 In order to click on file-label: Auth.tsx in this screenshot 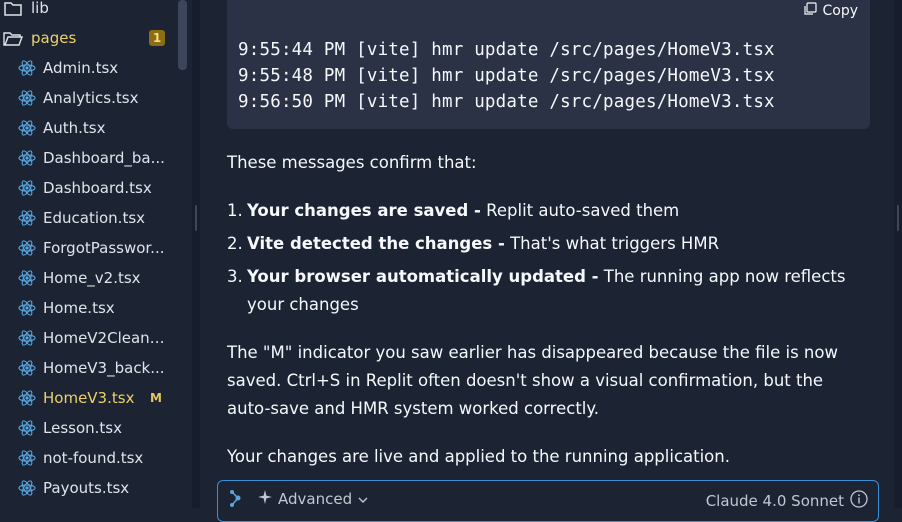, I will do `click(74, 128)`.